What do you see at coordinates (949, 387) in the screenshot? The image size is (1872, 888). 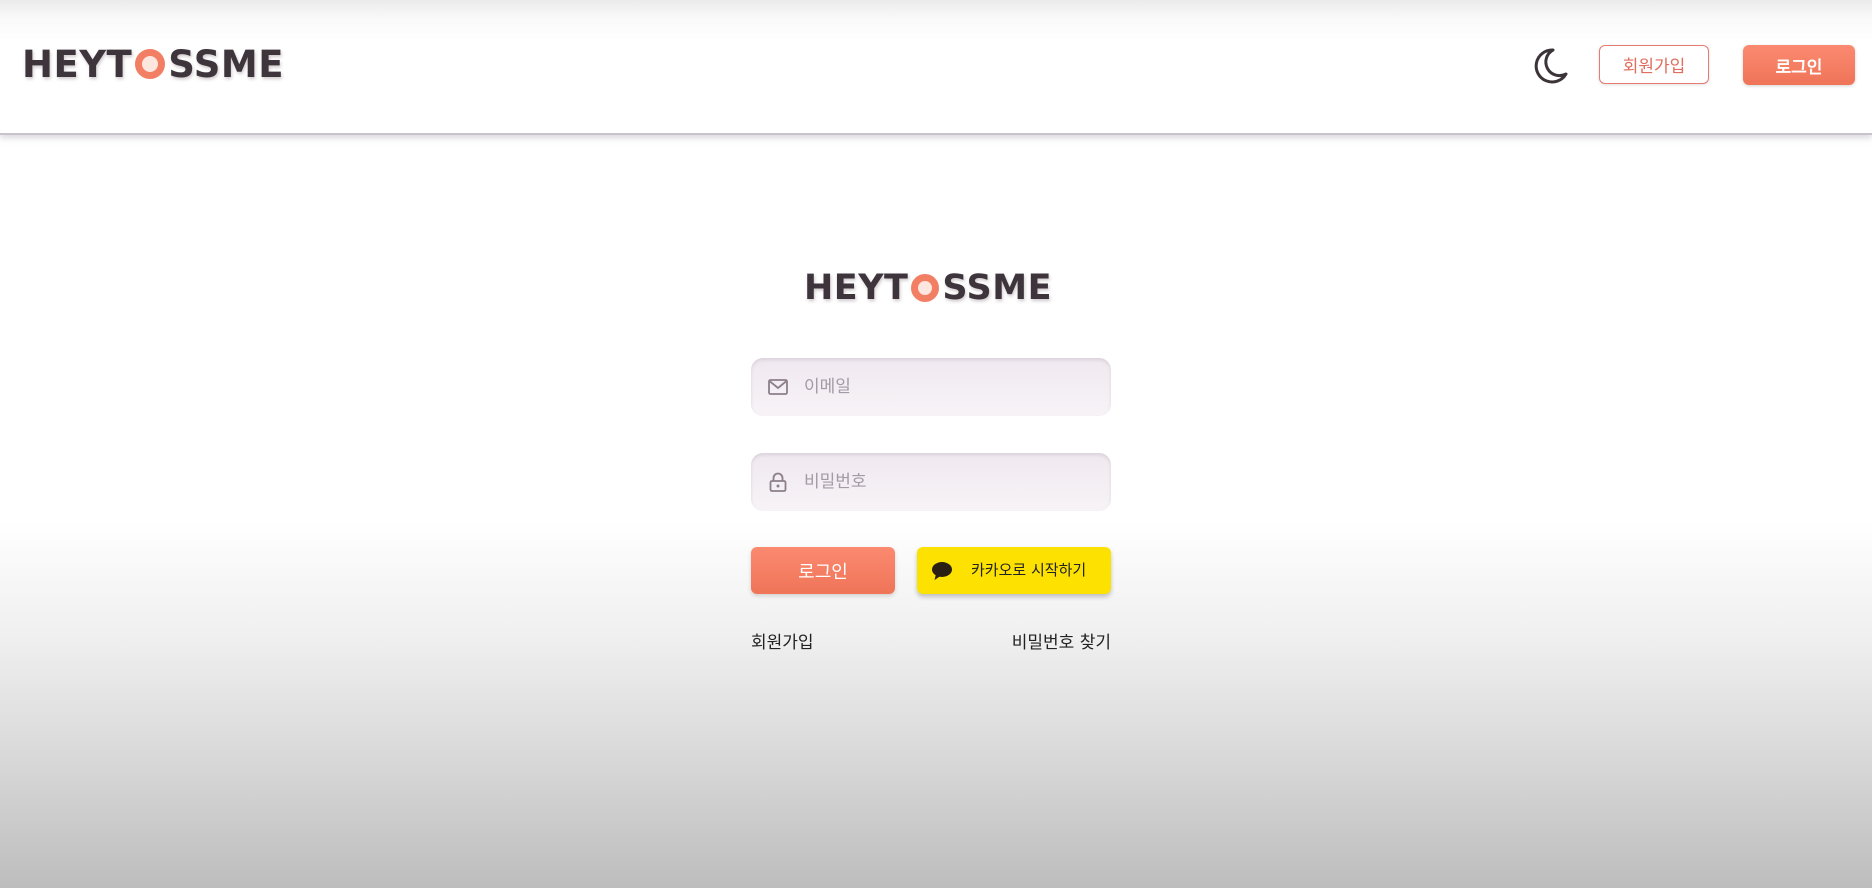 I see `email-input` at bounding box center [949, 387].